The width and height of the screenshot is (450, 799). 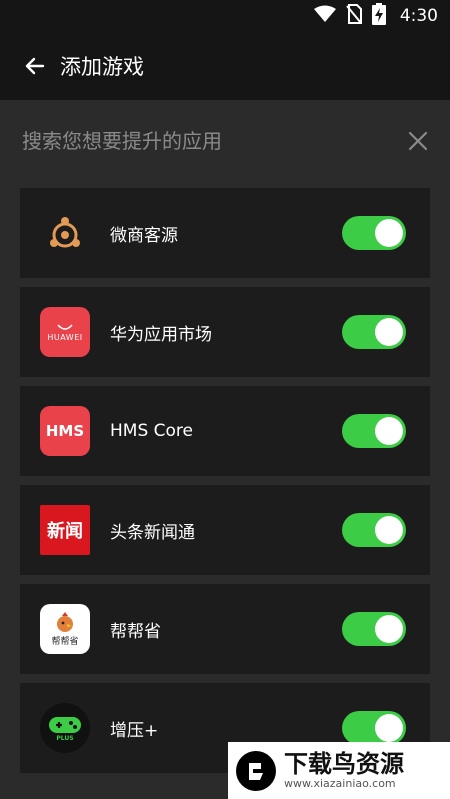 I want to click on huawei-appgallery-icon: HUAWEI, so click(x=65, y=332).